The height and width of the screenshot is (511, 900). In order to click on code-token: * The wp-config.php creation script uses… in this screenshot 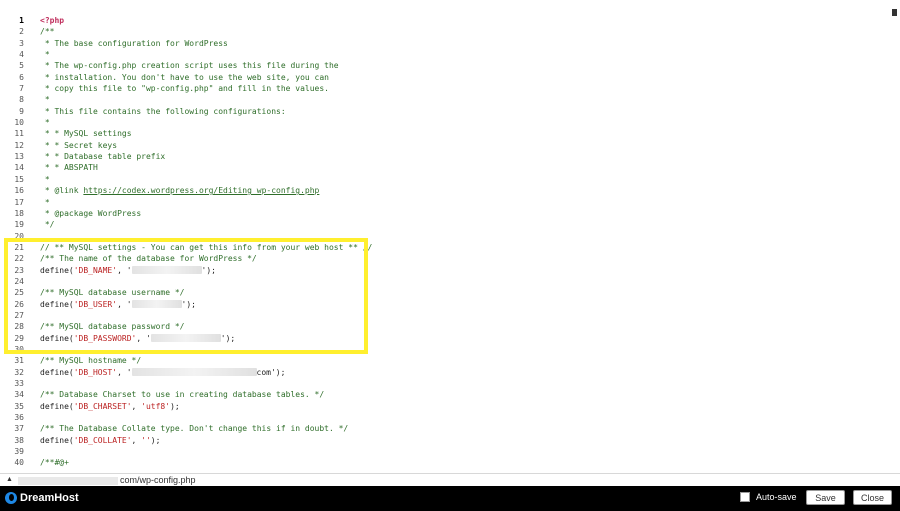, I will do `click(189, 66)`.